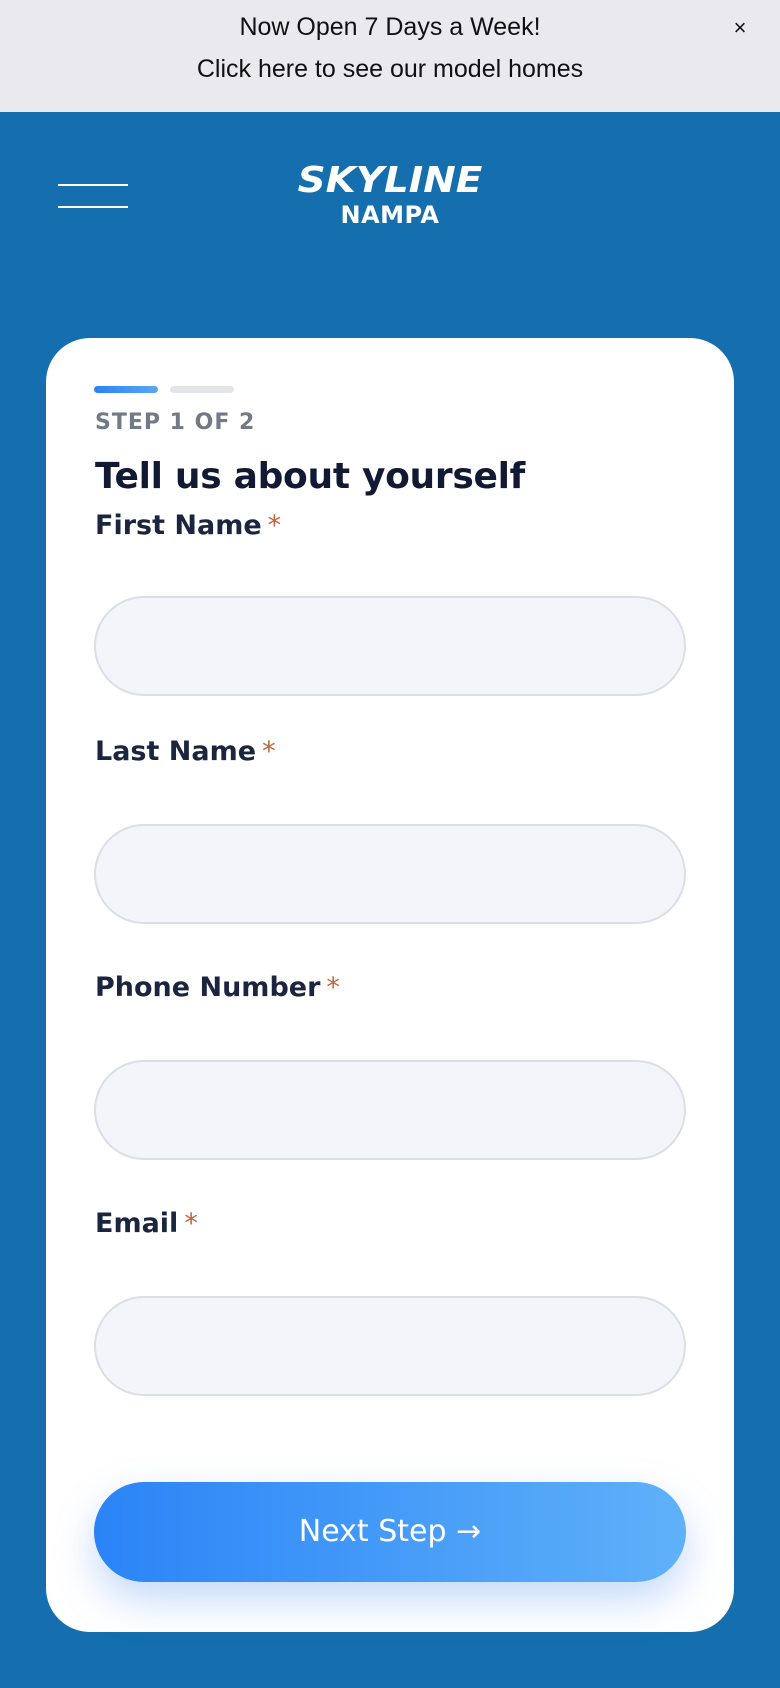  What do you see at coordinates (126, 389) in the screenshot?
I see `progress-step-1-active` at bounding box center [126, 389].